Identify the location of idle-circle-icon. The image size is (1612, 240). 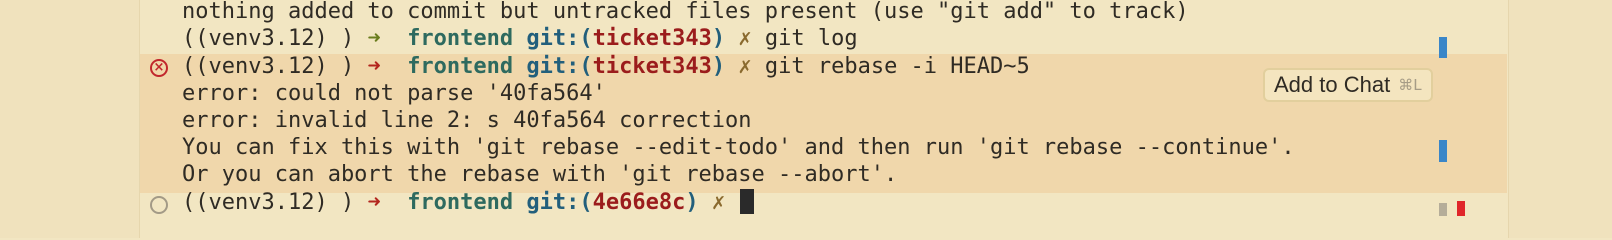
(159, 205).